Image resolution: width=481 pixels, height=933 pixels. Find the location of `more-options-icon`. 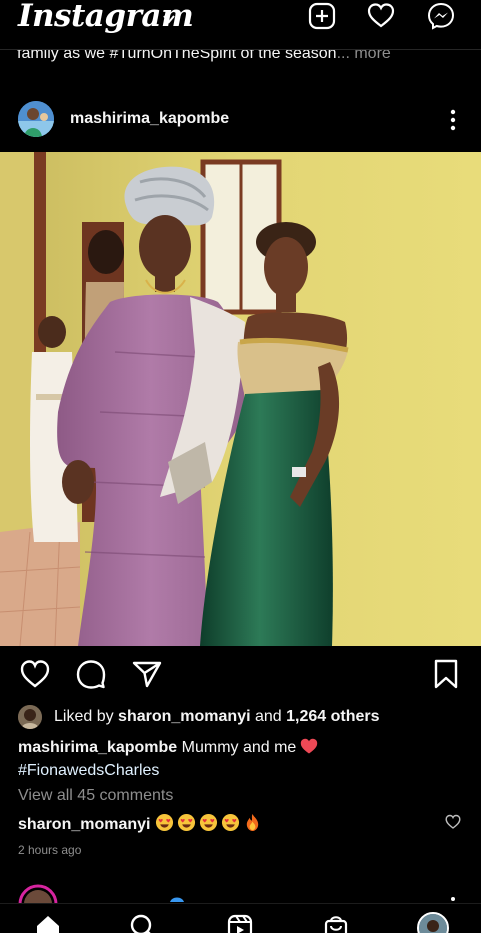

more-options-icon is located at coordinates (453, 120).